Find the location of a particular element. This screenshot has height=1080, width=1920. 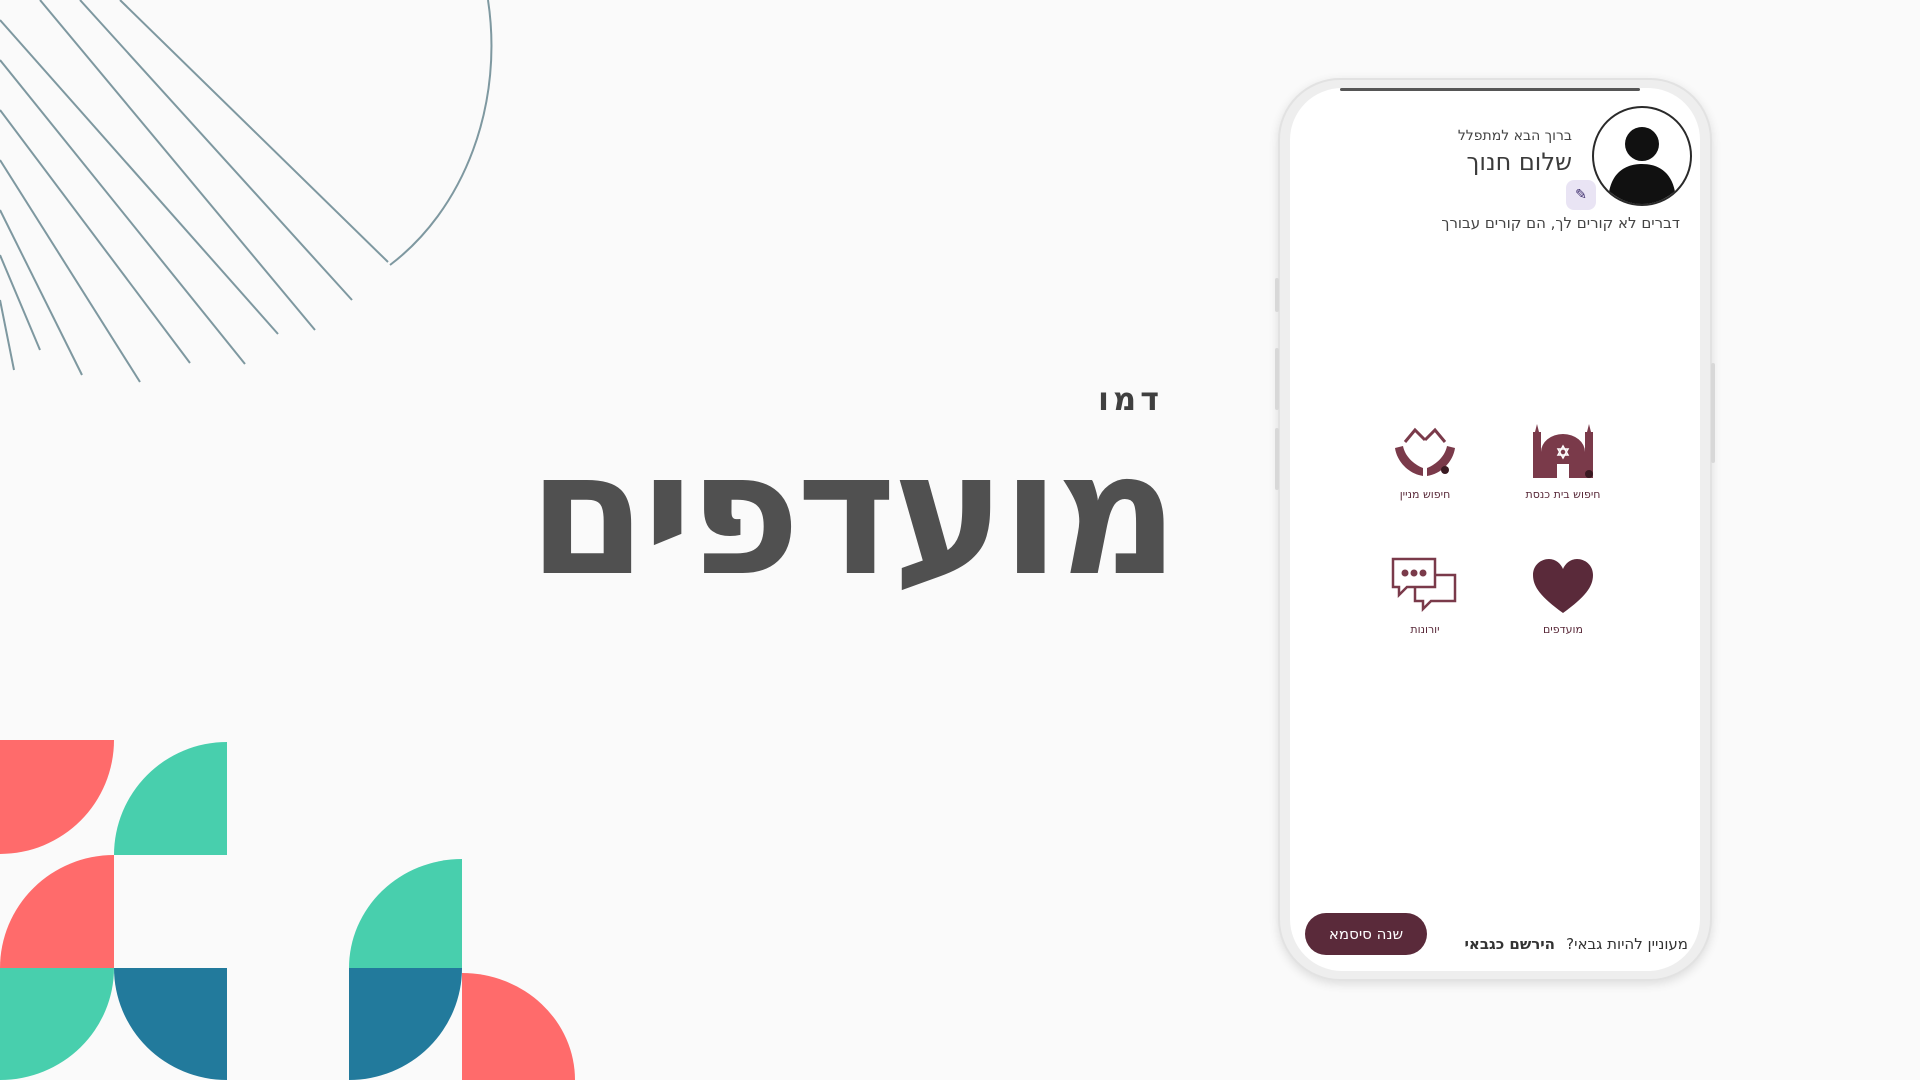

tile-find-synagogue: חיפוש בית כנסת is located at coordinates (1563, 459).